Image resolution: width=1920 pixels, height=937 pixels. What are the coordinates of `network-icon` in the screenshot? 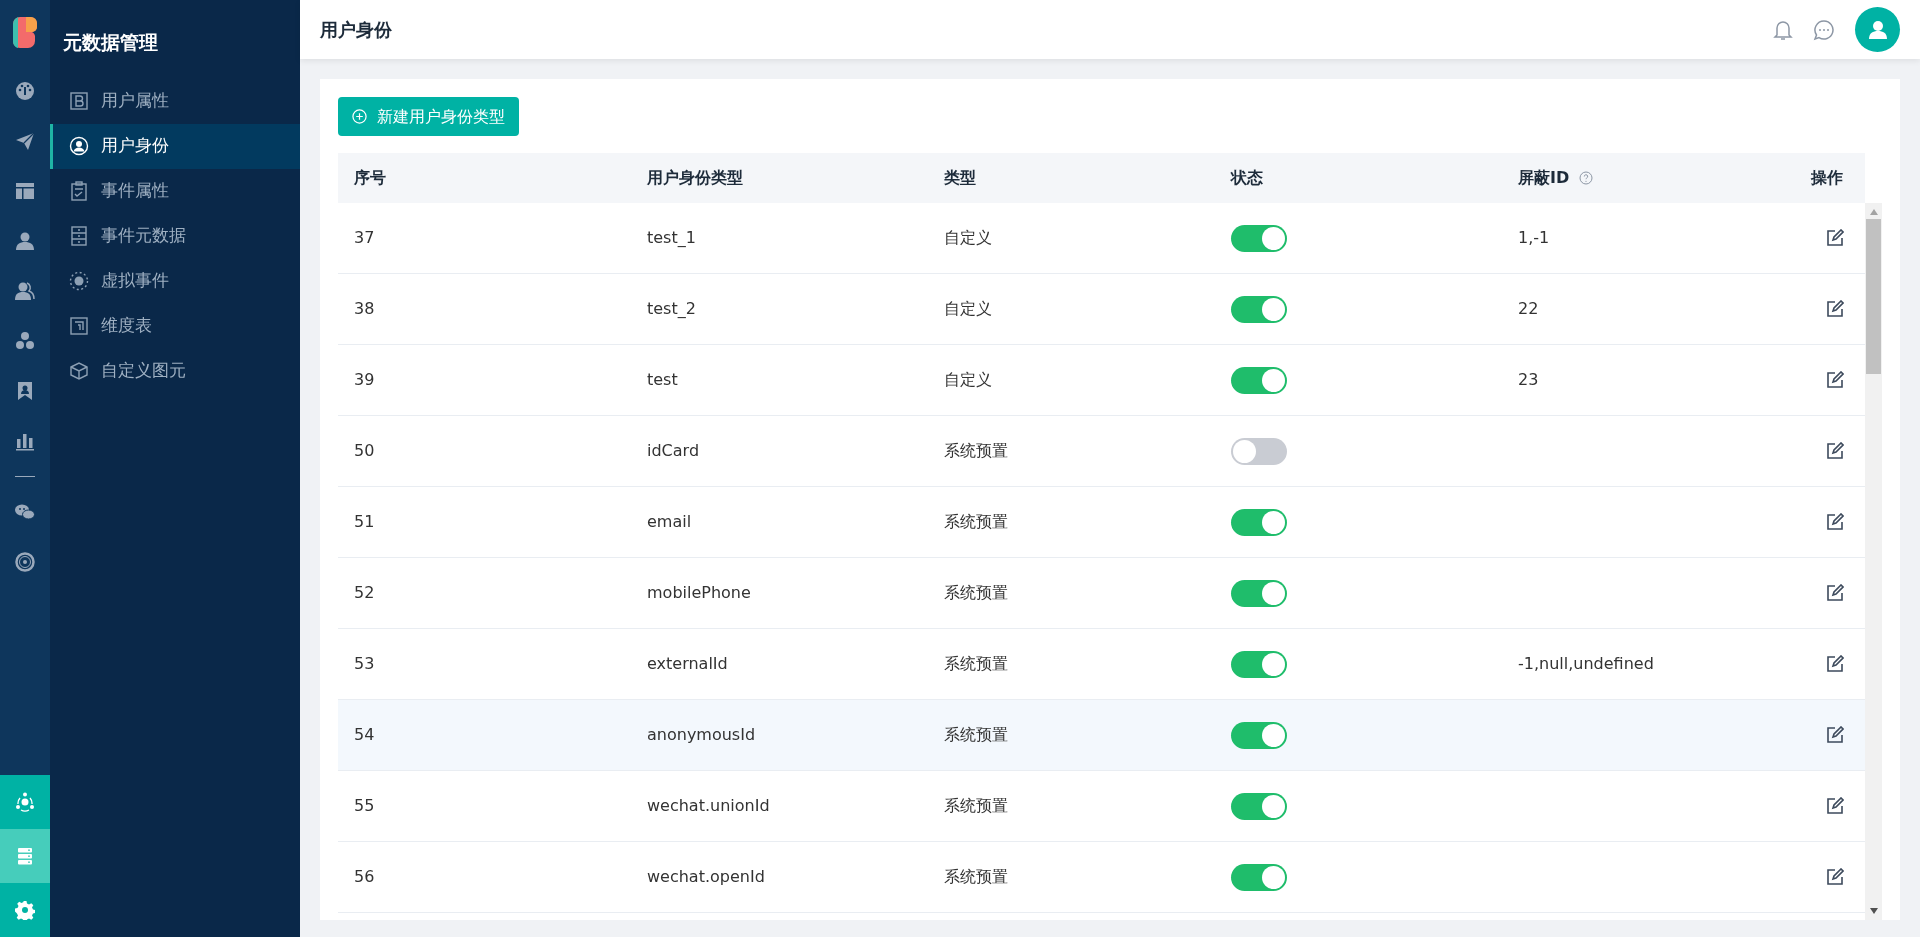 It's located at (25, 802).